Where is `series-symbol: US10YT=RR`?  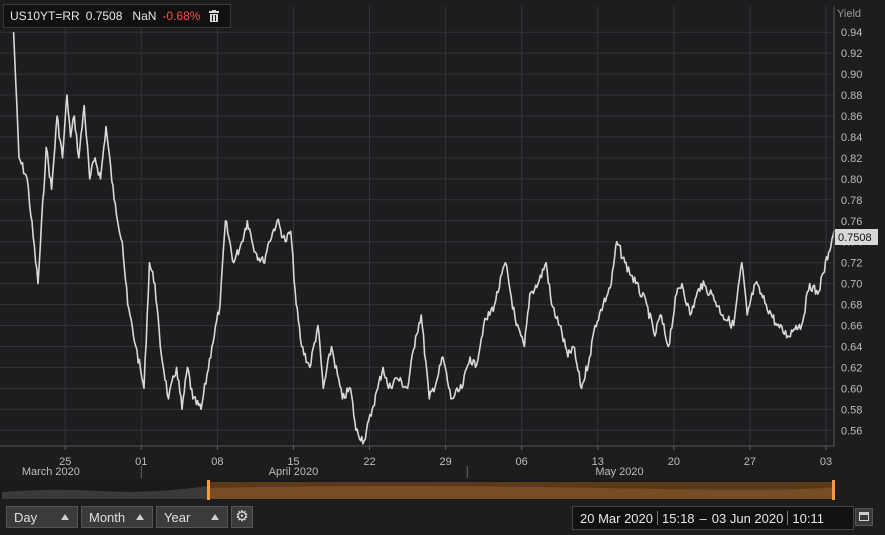 series-symbol: US10YT=RR is located at coordinates (45, 16).